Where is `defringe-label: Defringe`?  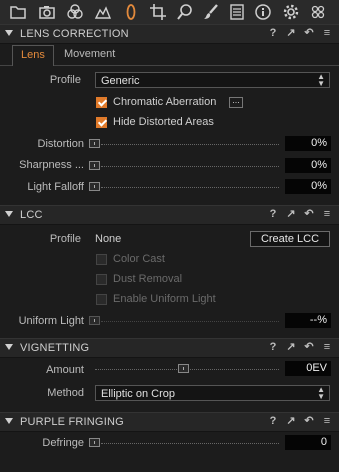 defringe-label: Defringe is located at coordinates (63, 443).